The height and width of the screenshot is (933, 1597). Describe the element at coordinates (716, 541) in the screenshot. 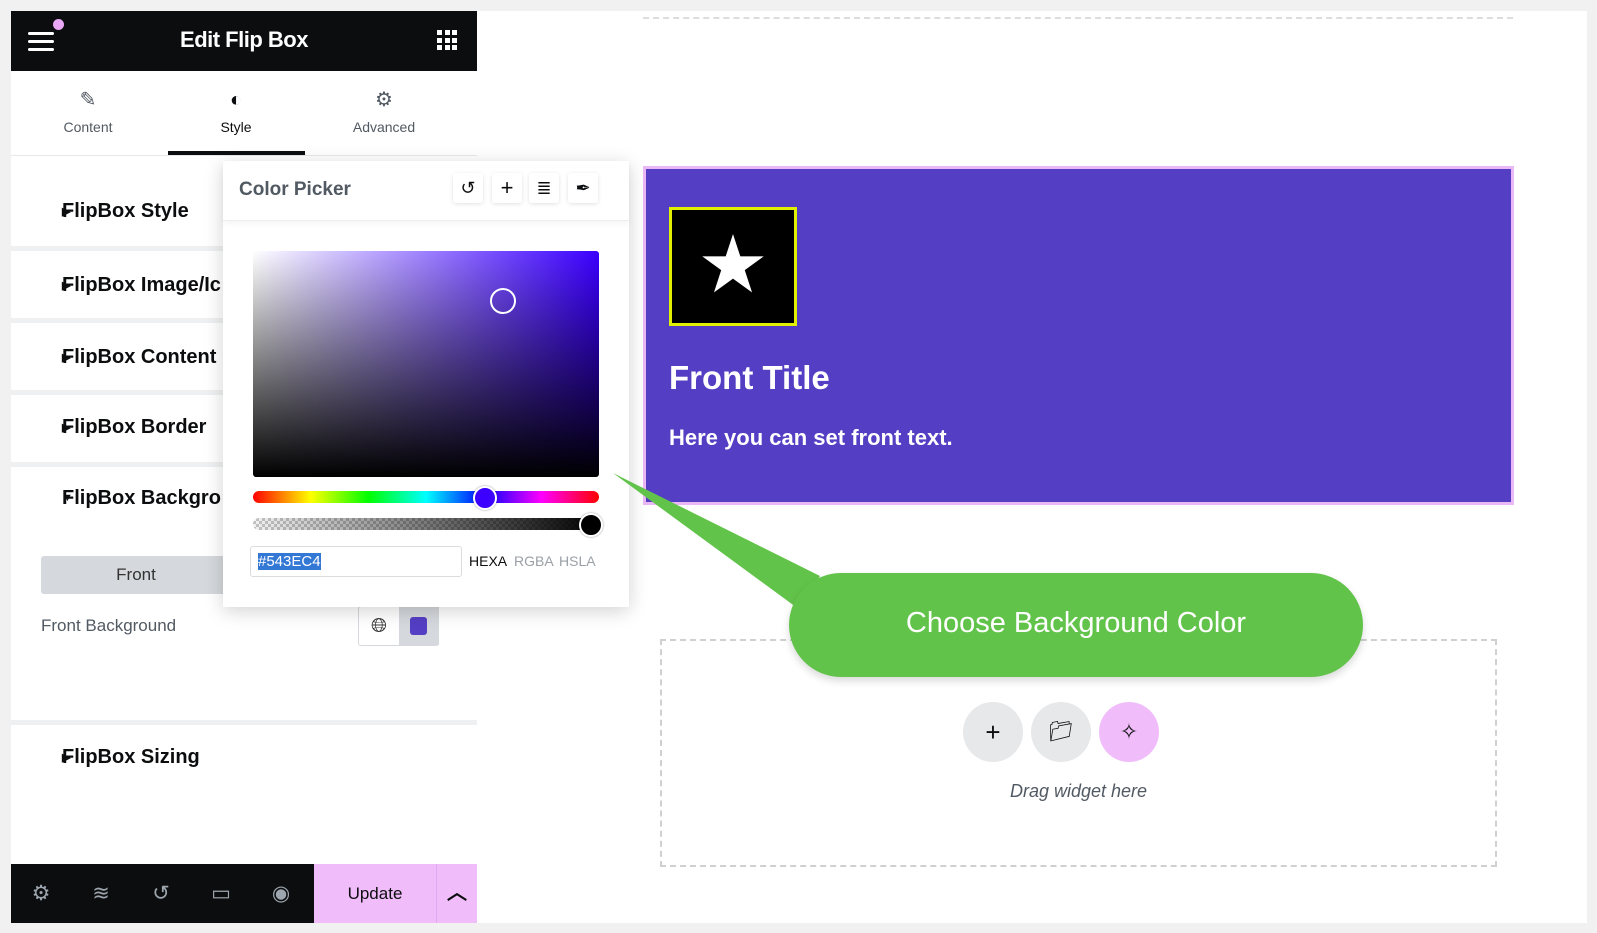

I see `callout-pointer-shape` at that location.